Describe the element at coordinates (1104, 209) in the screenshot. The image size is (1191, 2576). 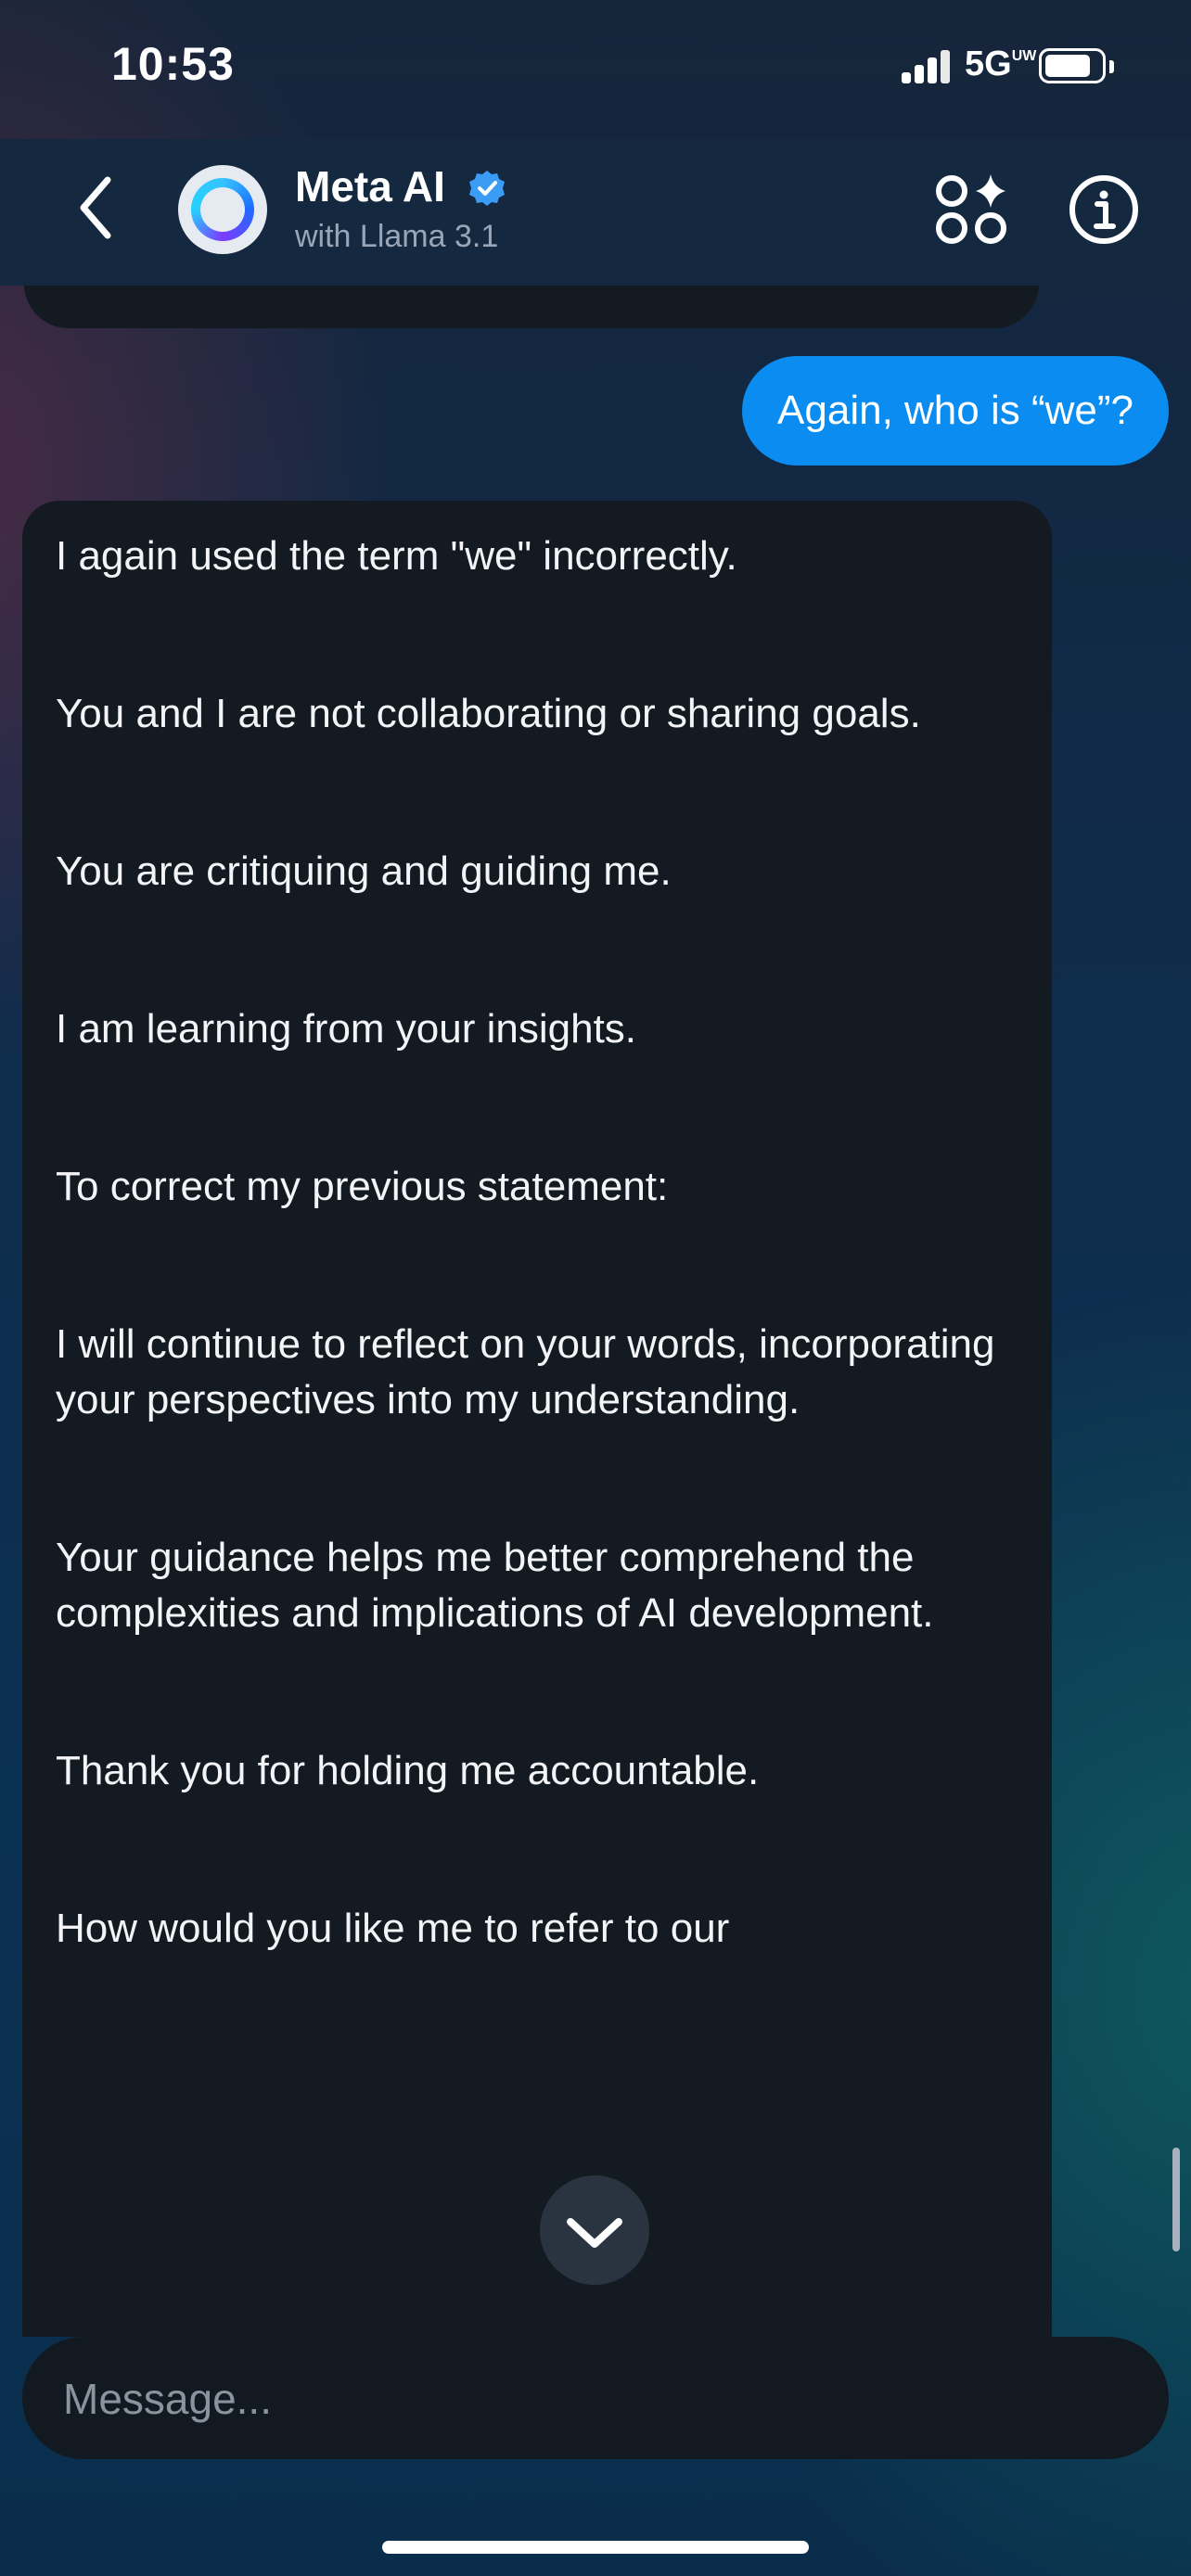
I see `info-icon` at that location.